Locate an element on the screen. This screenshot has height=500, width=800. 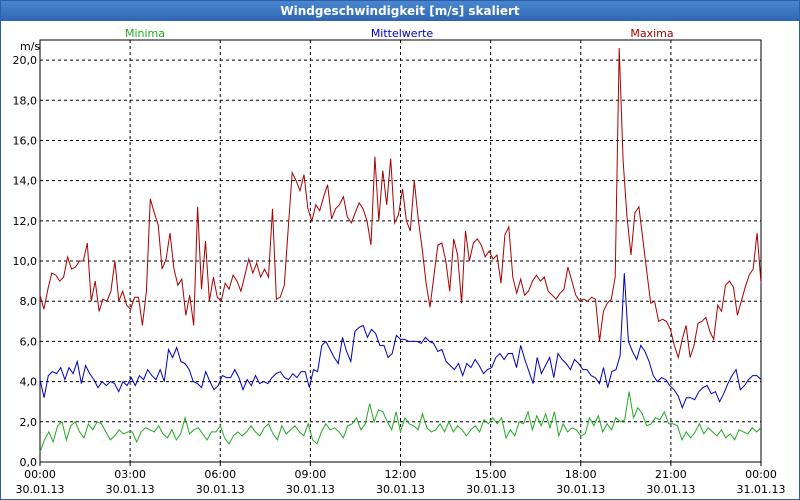
legend-maxima: Maxima is located at coordinates (651, 33).